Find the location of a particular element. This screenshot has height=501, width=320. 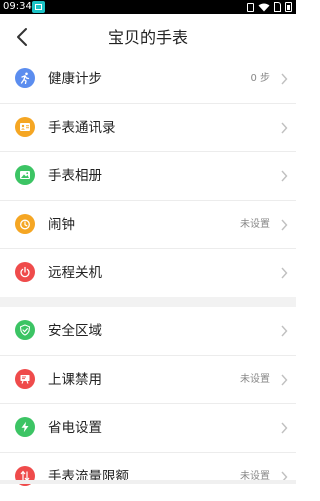

status-bar: 09:34 is located at coordinates (148, 7).